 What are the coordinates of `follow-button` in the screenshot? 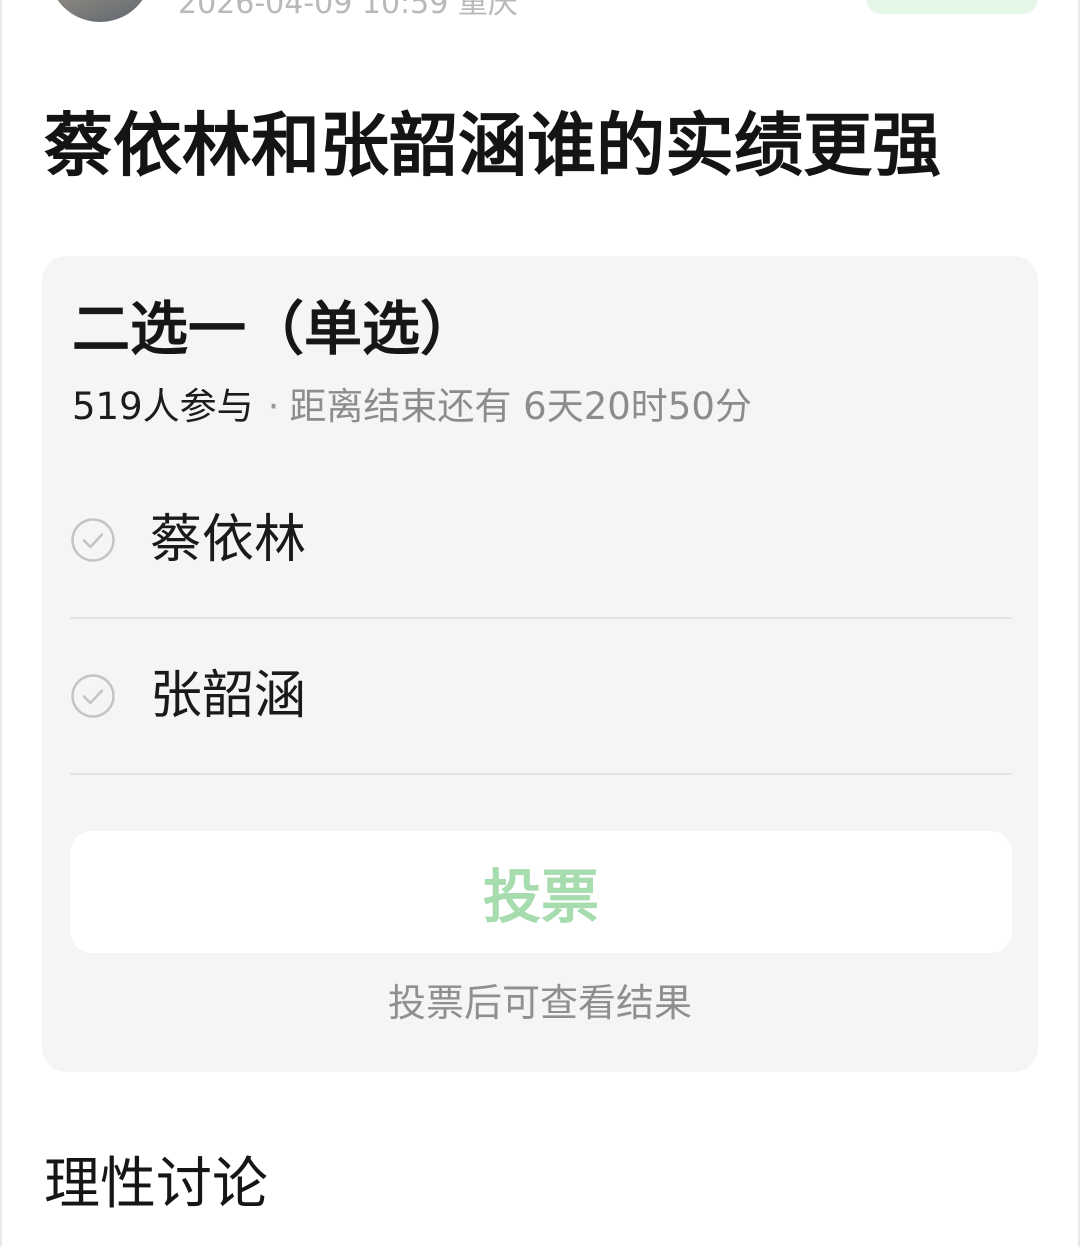 It's located at (952, 7).